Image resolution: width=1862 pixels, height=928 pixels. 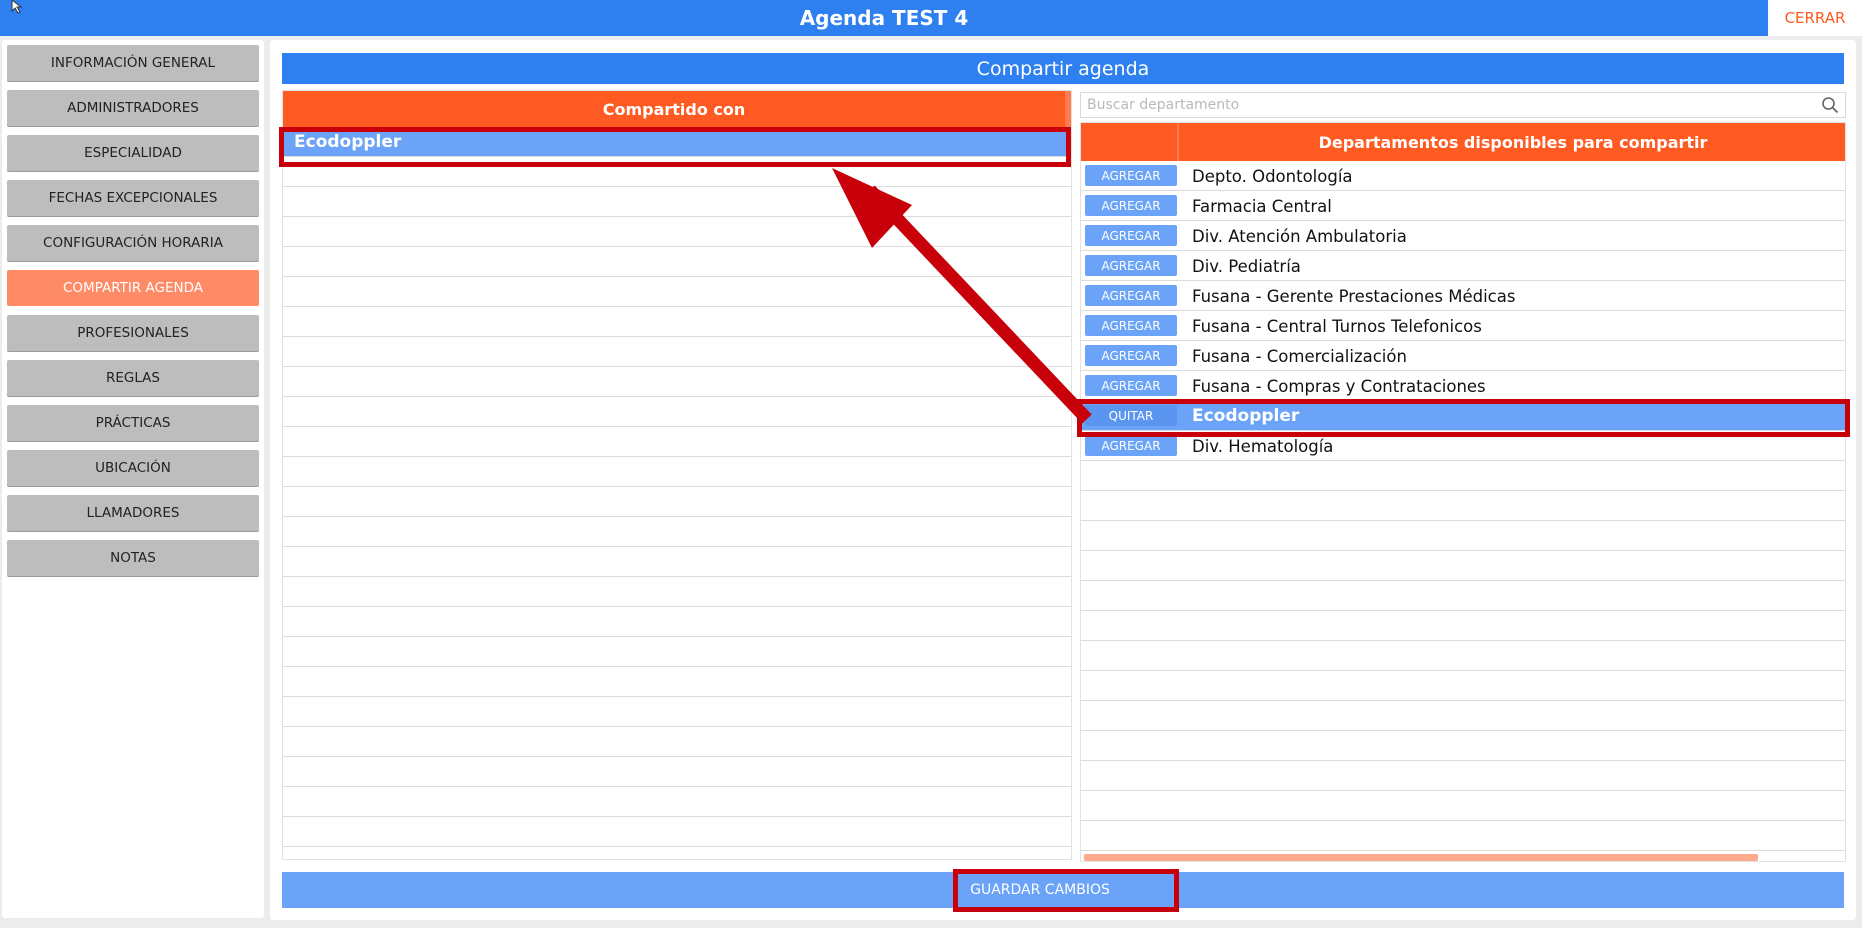 I want to click on search-box, so click(x=1463, y=105).